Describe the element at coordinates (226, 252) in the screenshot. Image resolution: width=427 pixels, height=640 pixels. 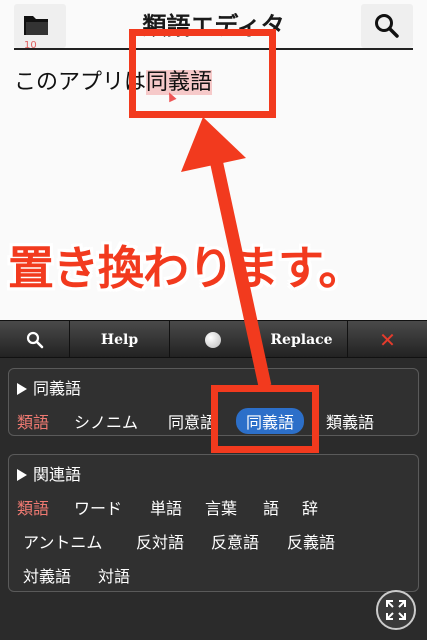
I see `callout-arrow-icon` at that location.